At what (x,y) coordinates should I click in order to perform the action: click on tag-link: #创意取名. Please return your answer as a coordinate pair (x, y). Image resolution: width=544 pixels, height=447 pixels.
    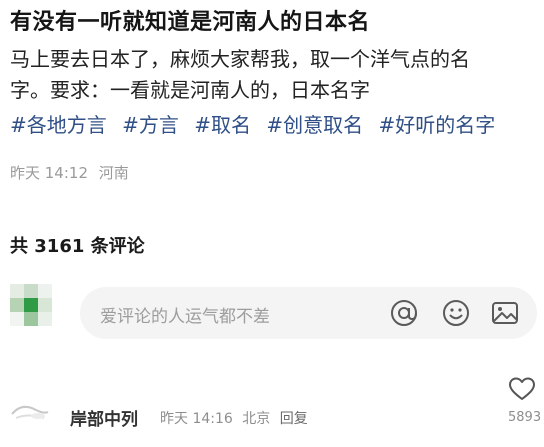
    Looking at the image, I should click on (314, 125).